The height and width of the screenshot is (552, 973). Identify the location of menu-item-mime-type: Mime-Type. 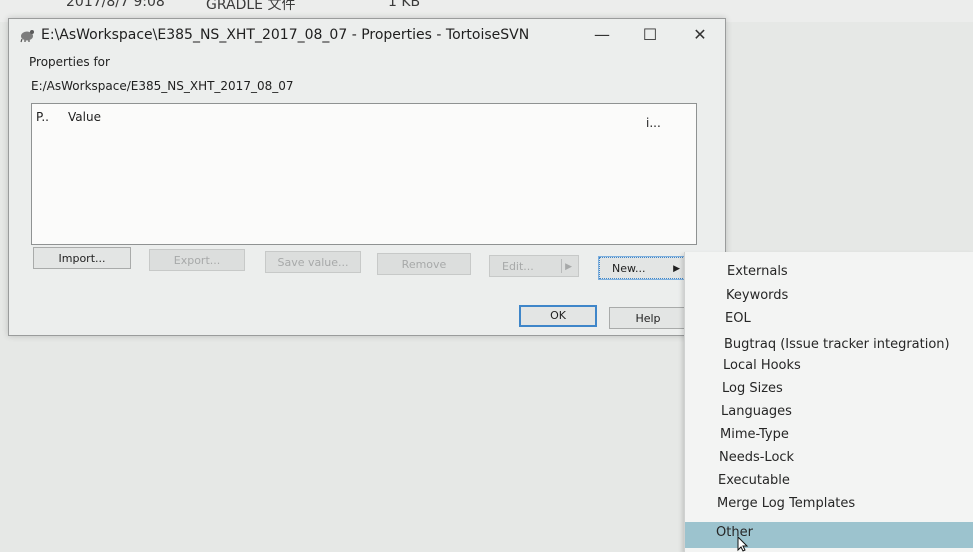
(754, 434).